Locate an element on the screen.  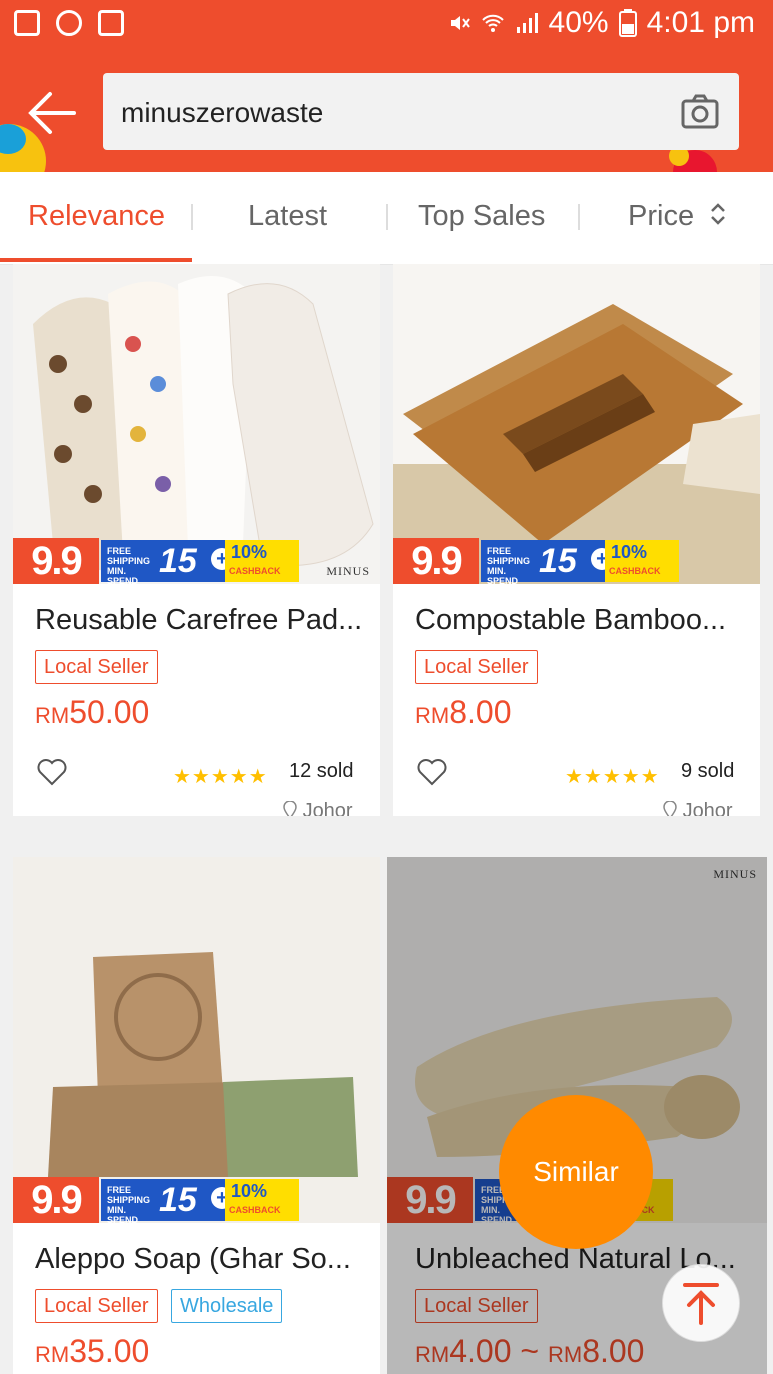
product-image-pads is located at coordinates (196, 424).